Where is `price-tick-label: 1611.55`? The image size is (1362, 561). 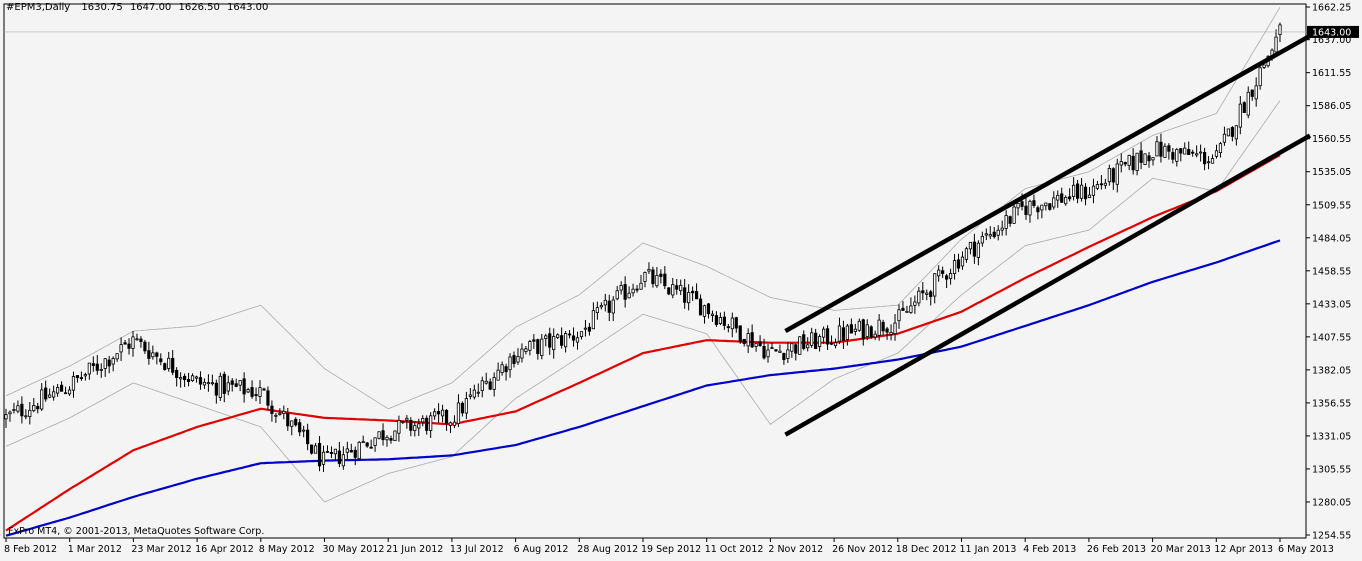 price-tick-label: 1611.55 is located at coordinates (1331, 73).